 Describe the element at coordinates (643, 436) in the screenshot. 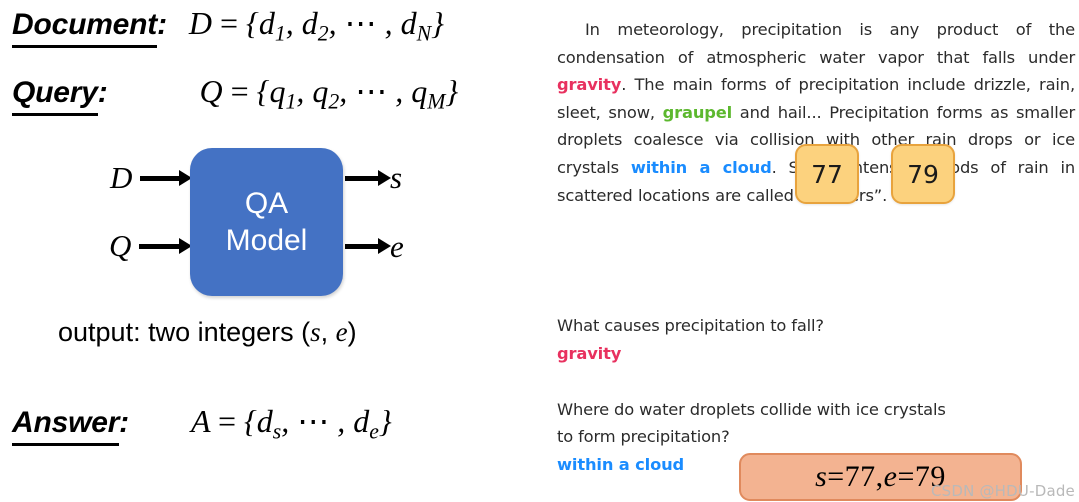

I see `qa-2-question-line-2: to form precipitation?` at that location.